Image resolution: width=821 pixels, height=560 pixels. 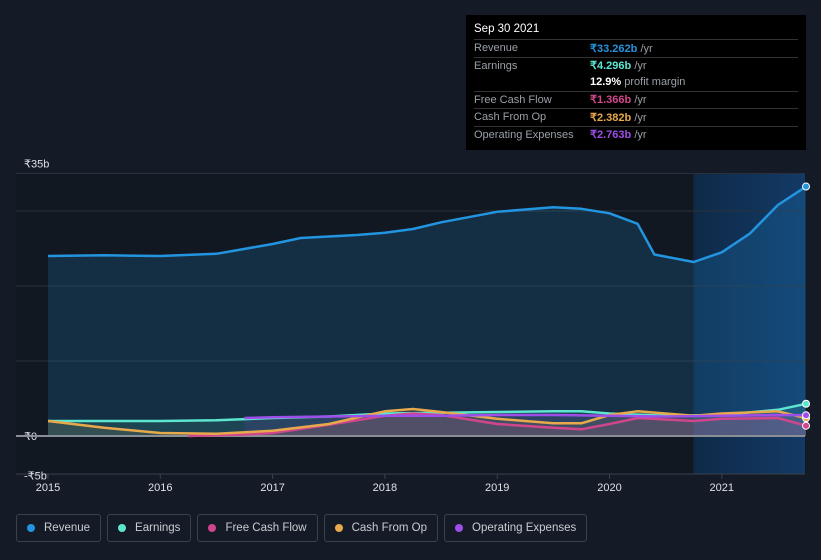 What do you see at coordinates (524, 134) in the screenshot?
I see `tooltip-label: Operating Expenses` at bounding box center [524, 134].